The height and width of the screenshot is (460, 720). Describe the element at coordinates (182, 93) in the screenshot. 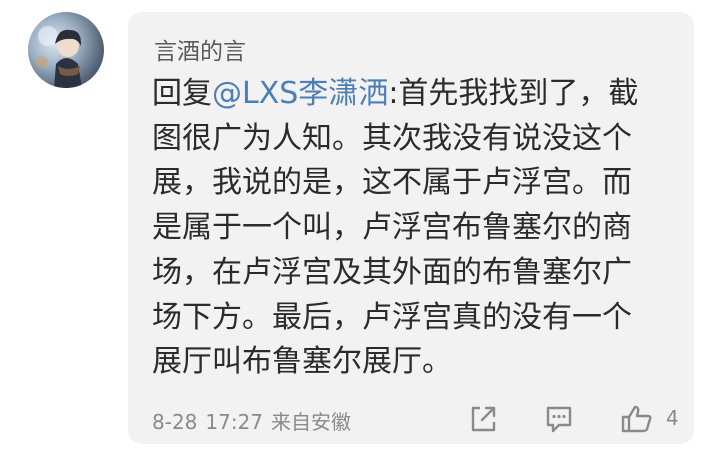

I see `reply-prefix: 回复` at that location.